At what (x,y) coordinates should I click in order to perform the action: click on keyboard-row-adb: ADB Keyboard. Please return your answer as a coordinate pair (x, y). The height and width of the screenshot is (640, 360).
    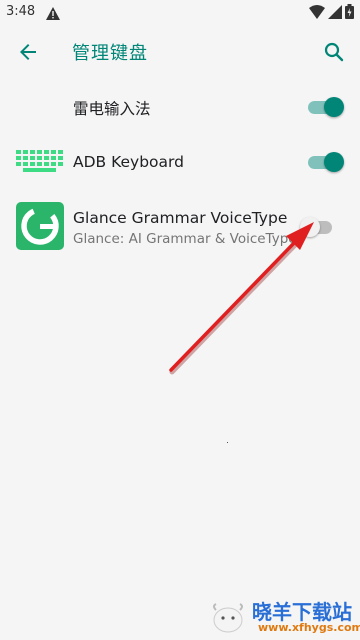
    Looking at the image, I should click on (180, 162).